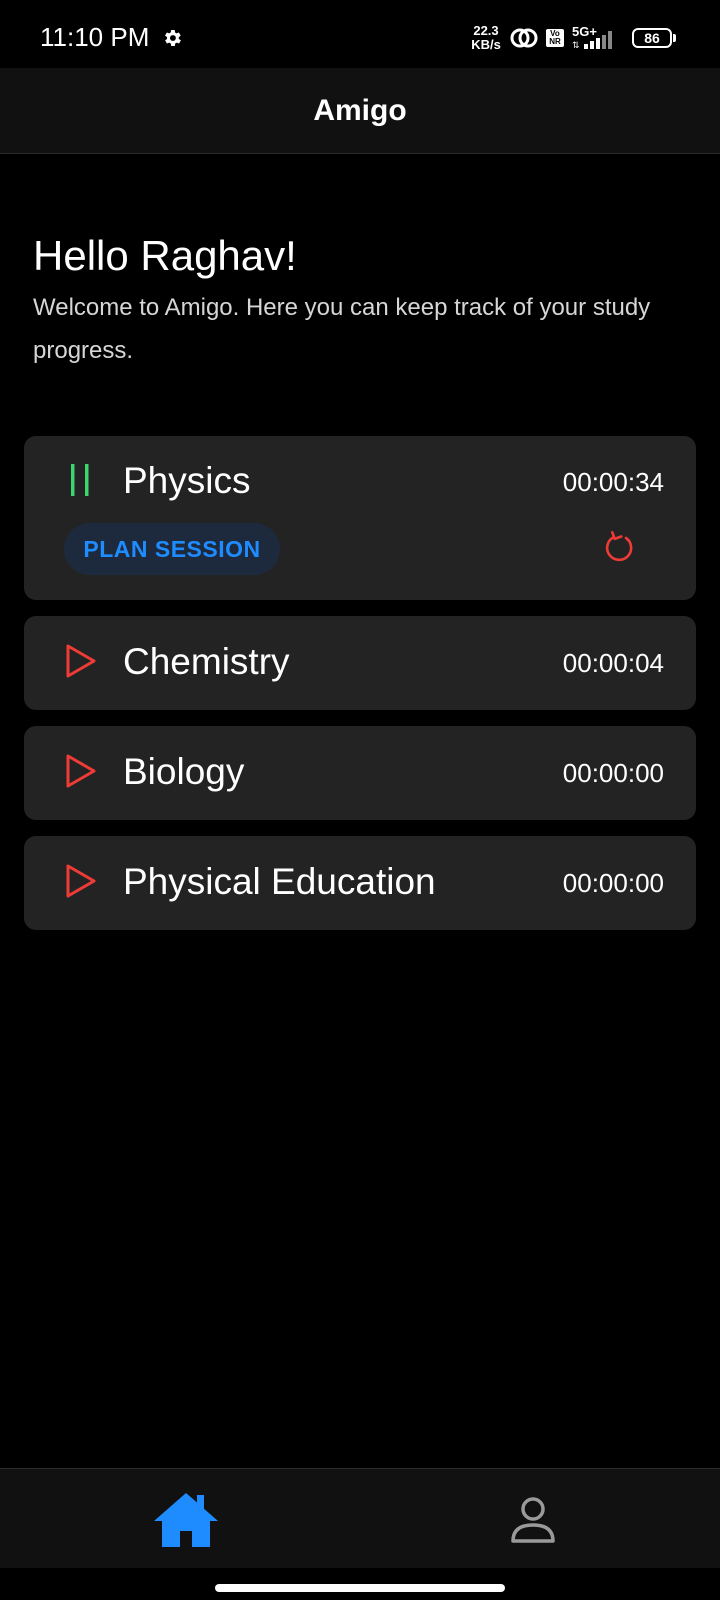  I want to click on subject-name: Physical Education, so click(279, 881).